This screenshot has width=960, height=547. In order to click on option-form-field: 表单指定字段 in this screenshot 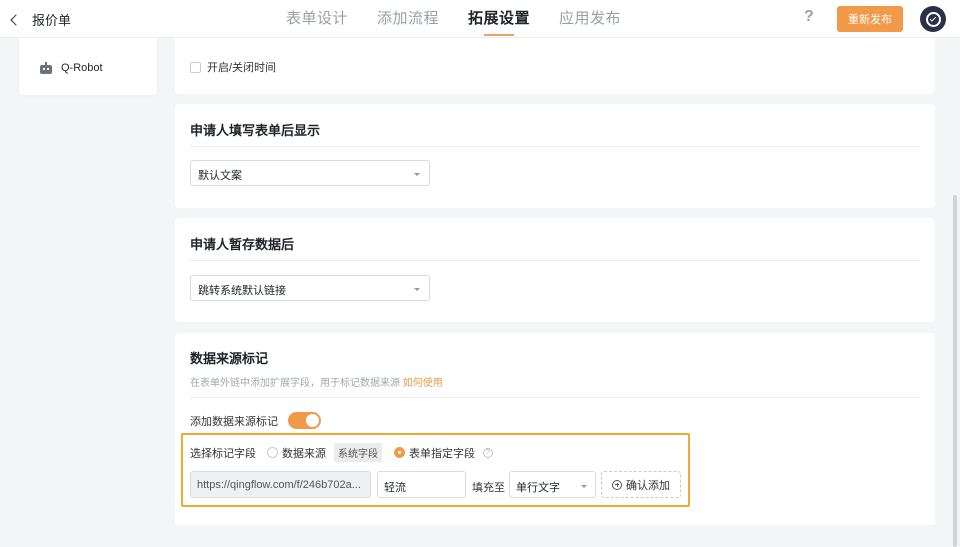, I will do `click(434, 453)`.